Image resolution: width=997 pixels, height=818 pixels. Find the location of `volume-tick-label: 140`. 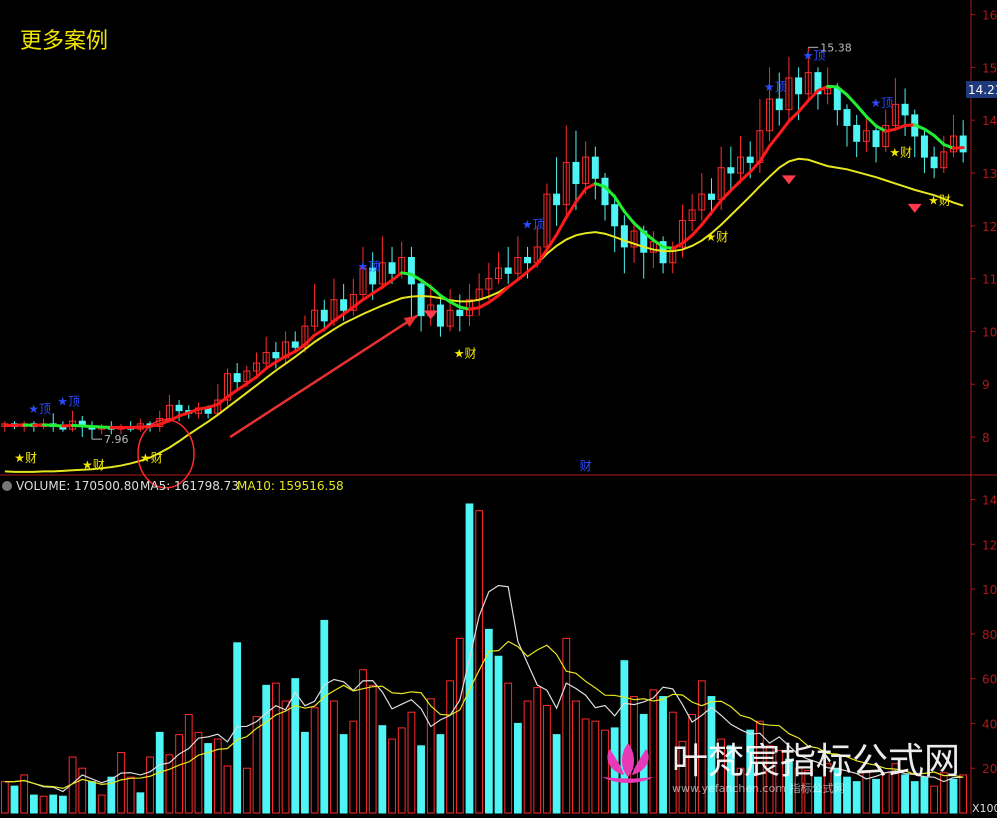

volume-tick-label: 140 is located at coordinates (989, 500).